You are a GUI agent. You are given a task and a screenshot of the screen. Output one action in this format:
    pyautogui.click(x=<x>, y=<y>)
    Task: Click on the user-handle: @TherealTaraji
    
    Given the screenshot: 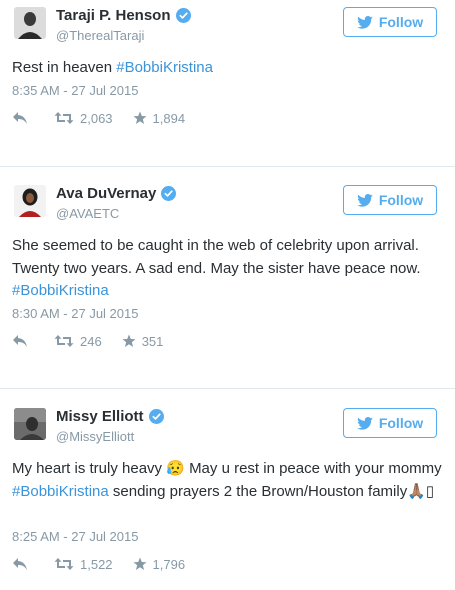 What is the action you would take?
    pyautogui.click(x=100, y=35)
    